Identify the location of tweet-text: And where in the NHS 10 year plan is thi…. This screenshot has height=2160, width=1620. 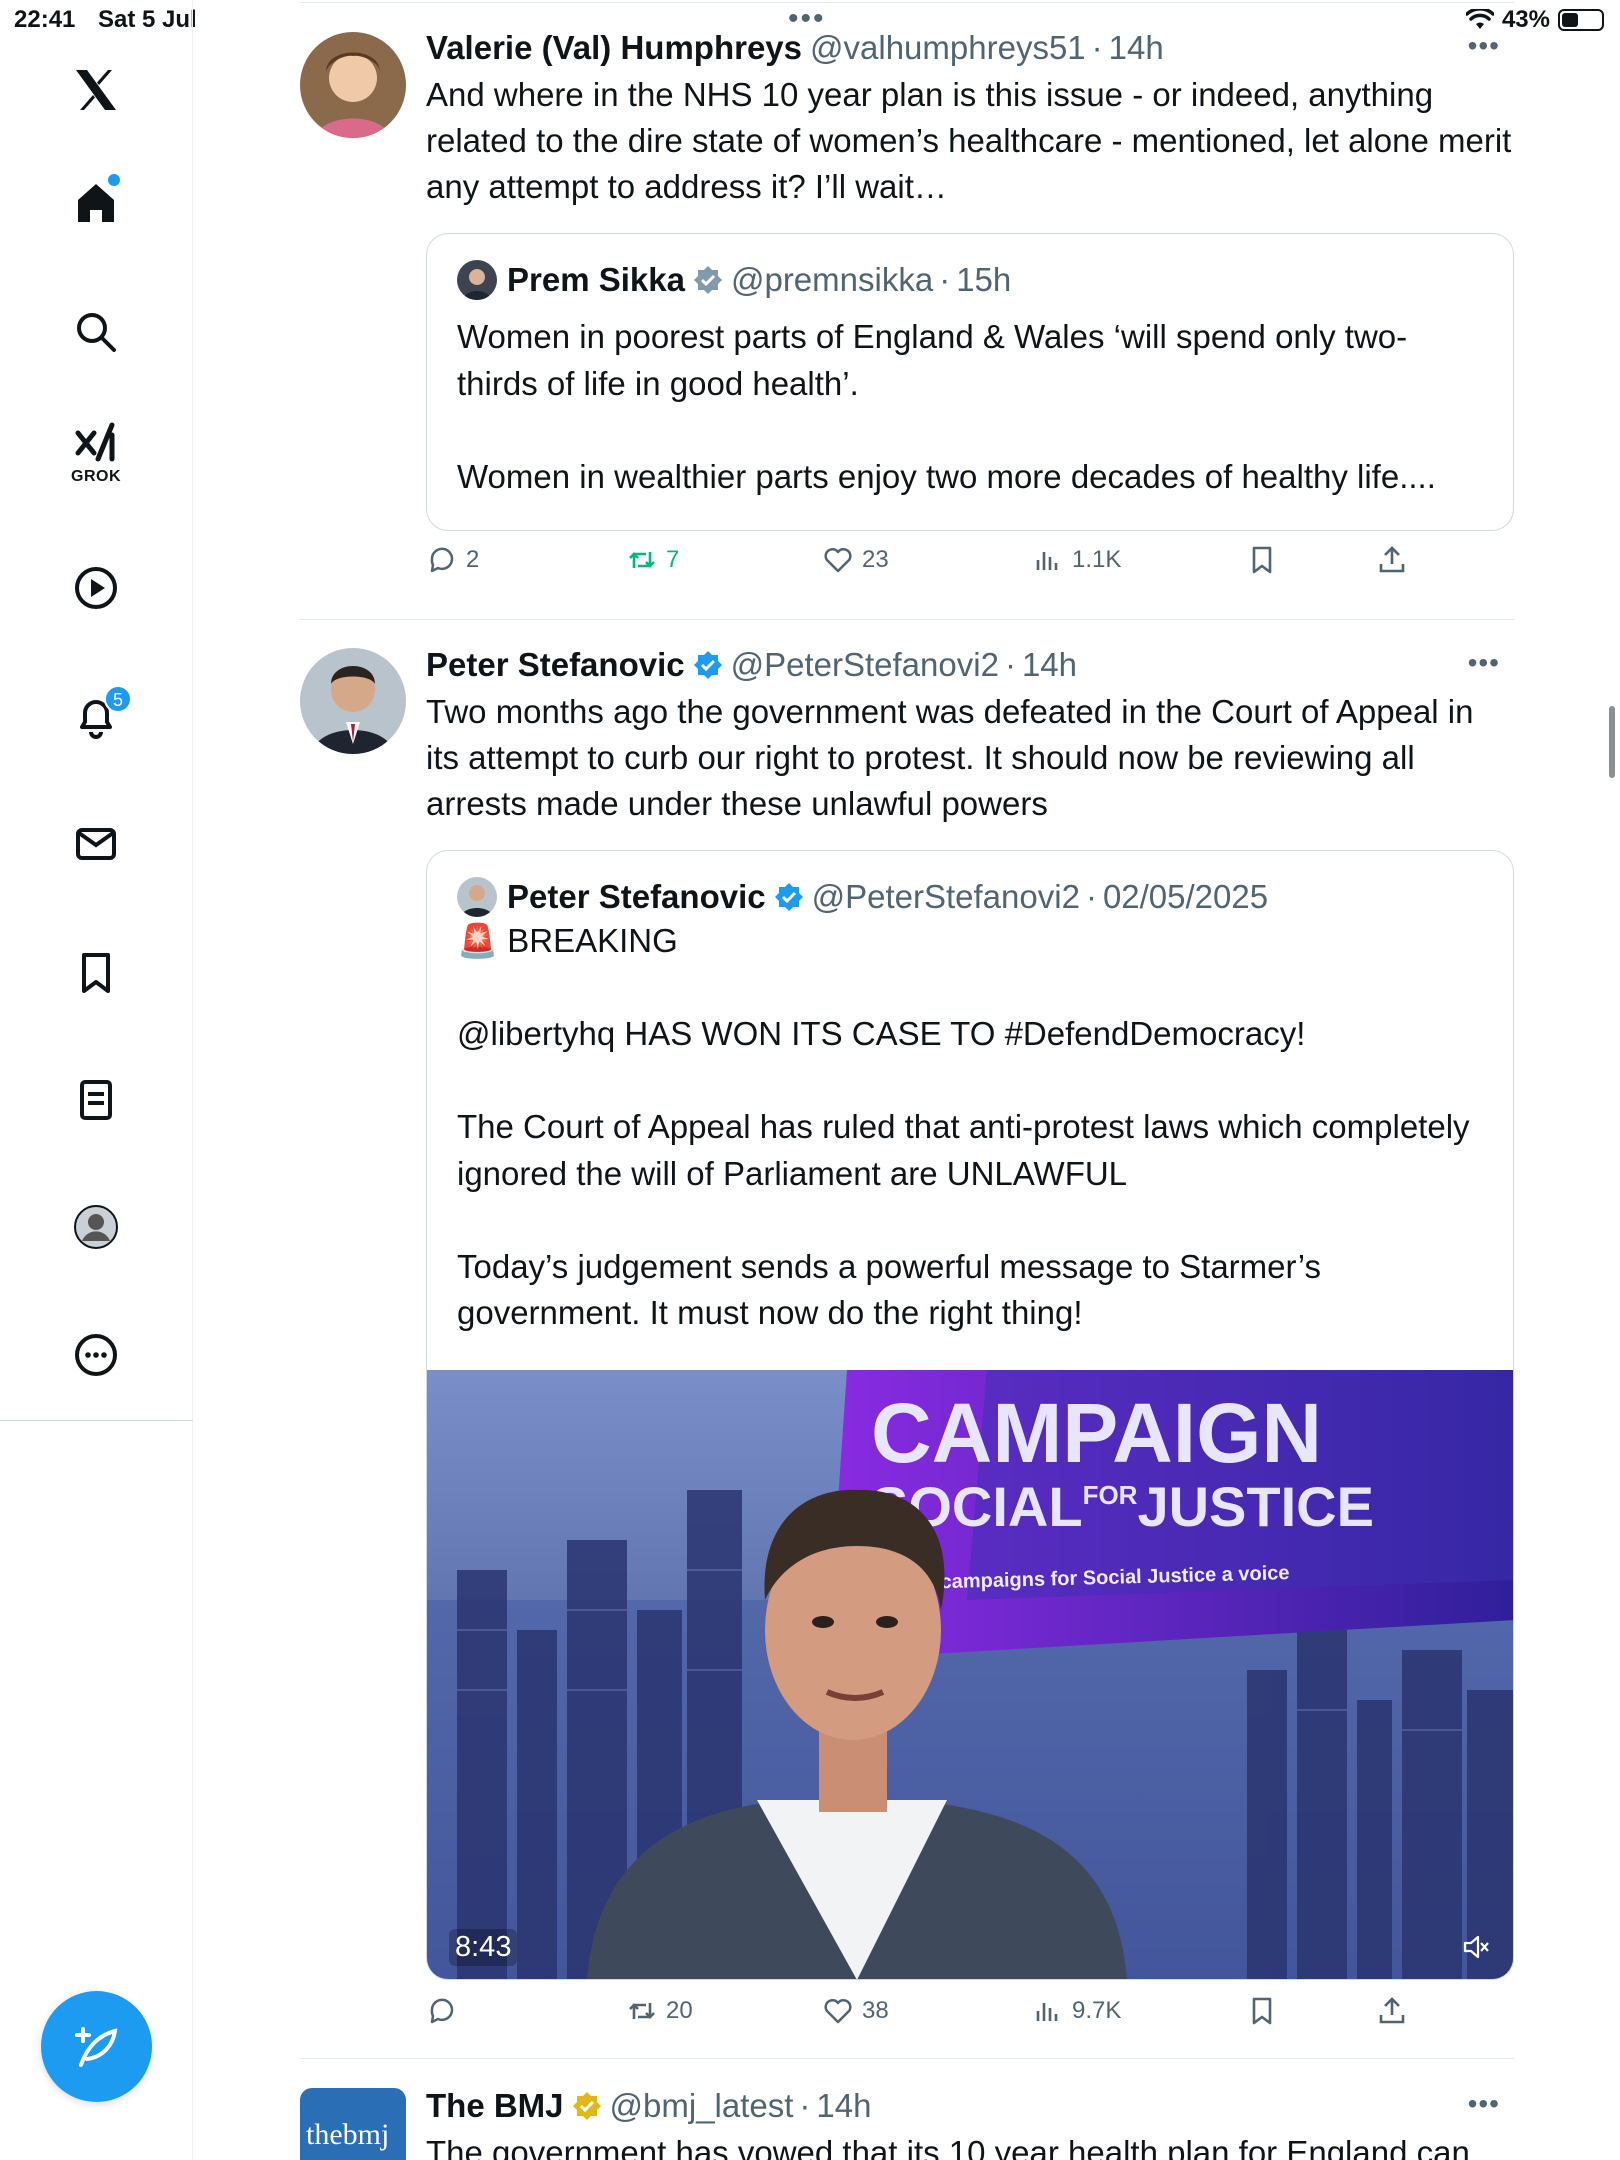
(969, 140).